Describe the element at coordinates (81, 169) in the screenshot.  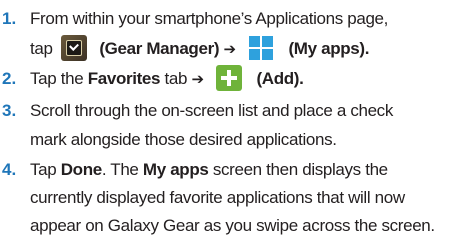
I see `done-label: Done` at that location.